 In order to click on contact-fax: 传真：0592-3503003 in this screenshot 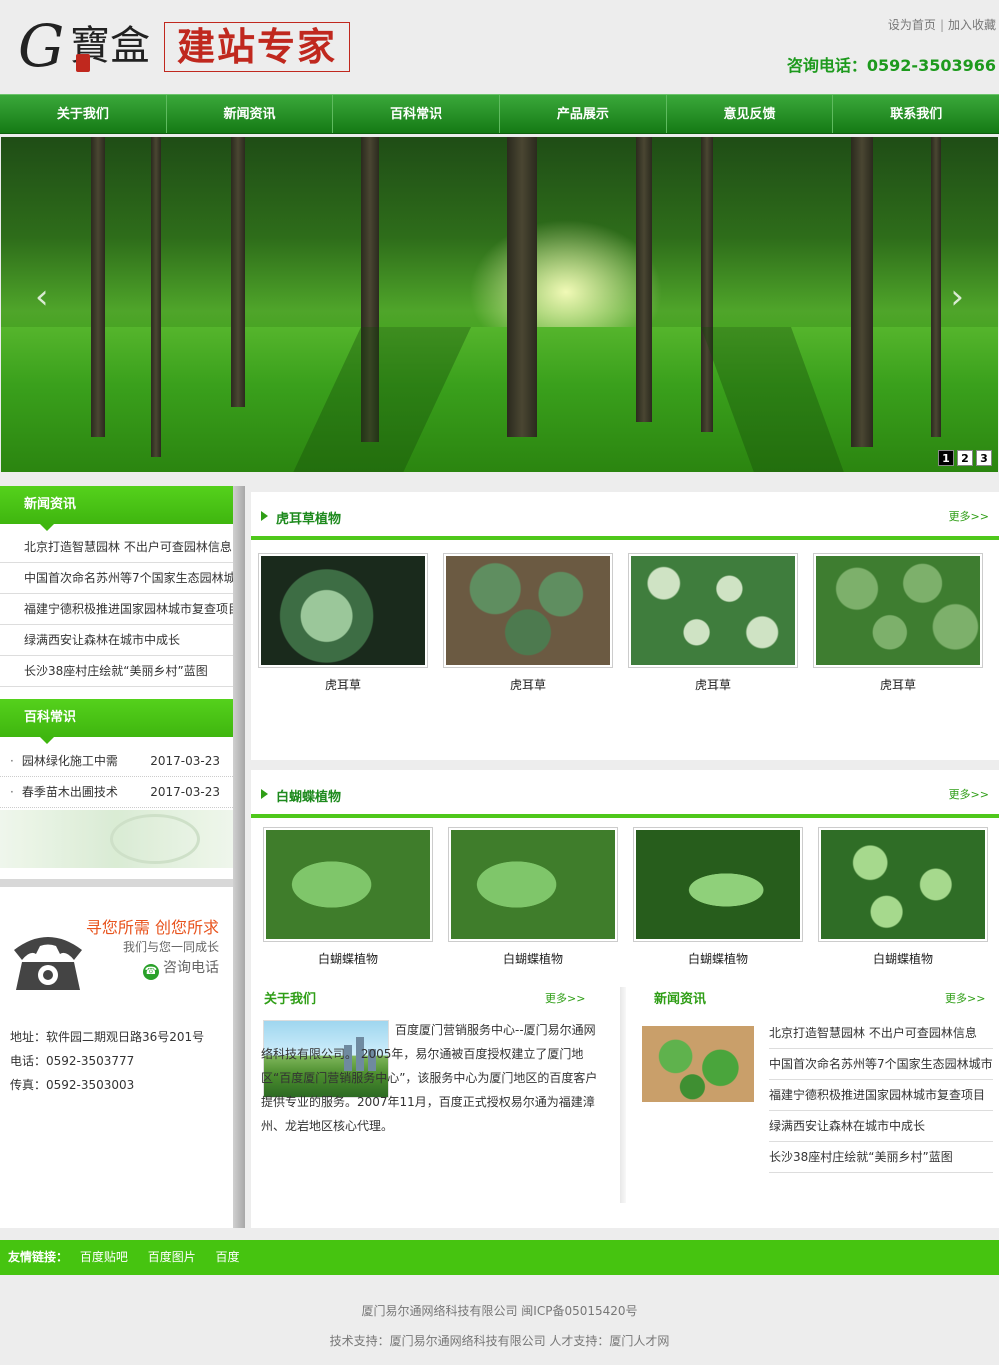, I will do `click(72, 1085)`.